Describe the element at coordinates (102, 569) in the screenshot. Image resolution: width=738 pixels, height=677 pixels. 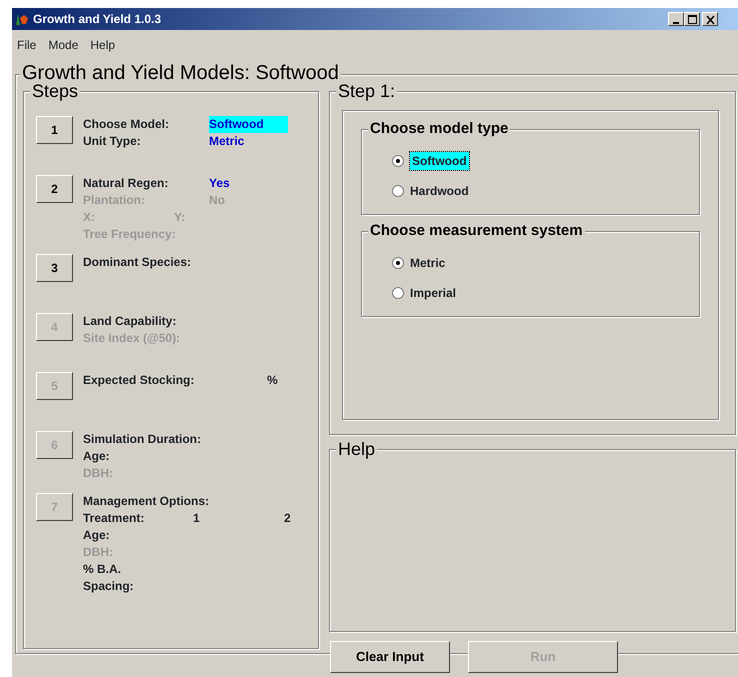
I see `field-label: % B.A.` at that location.